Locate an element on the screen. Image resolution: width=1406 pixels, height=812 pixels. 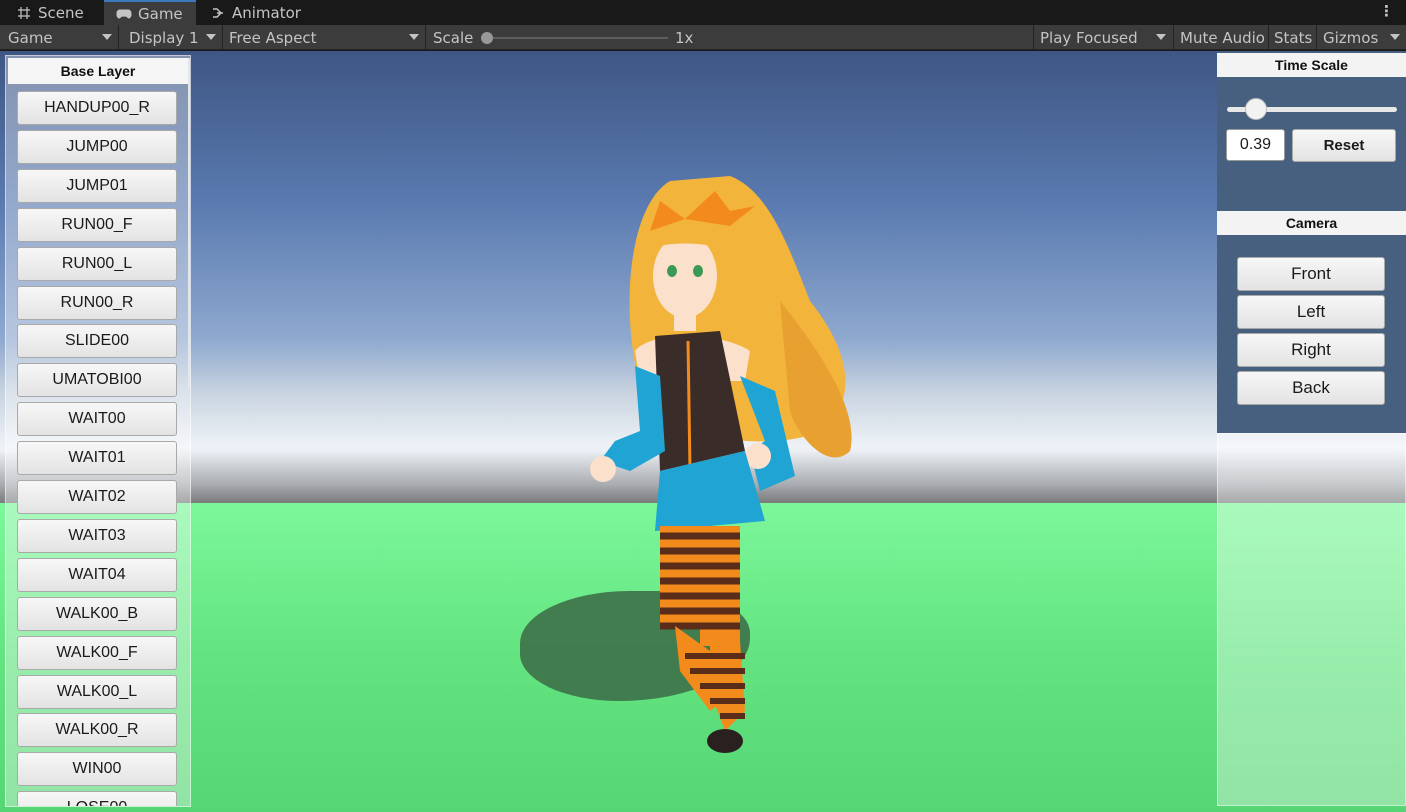
play-mode-select: Play Focused is located at coordinates (1102, 37).